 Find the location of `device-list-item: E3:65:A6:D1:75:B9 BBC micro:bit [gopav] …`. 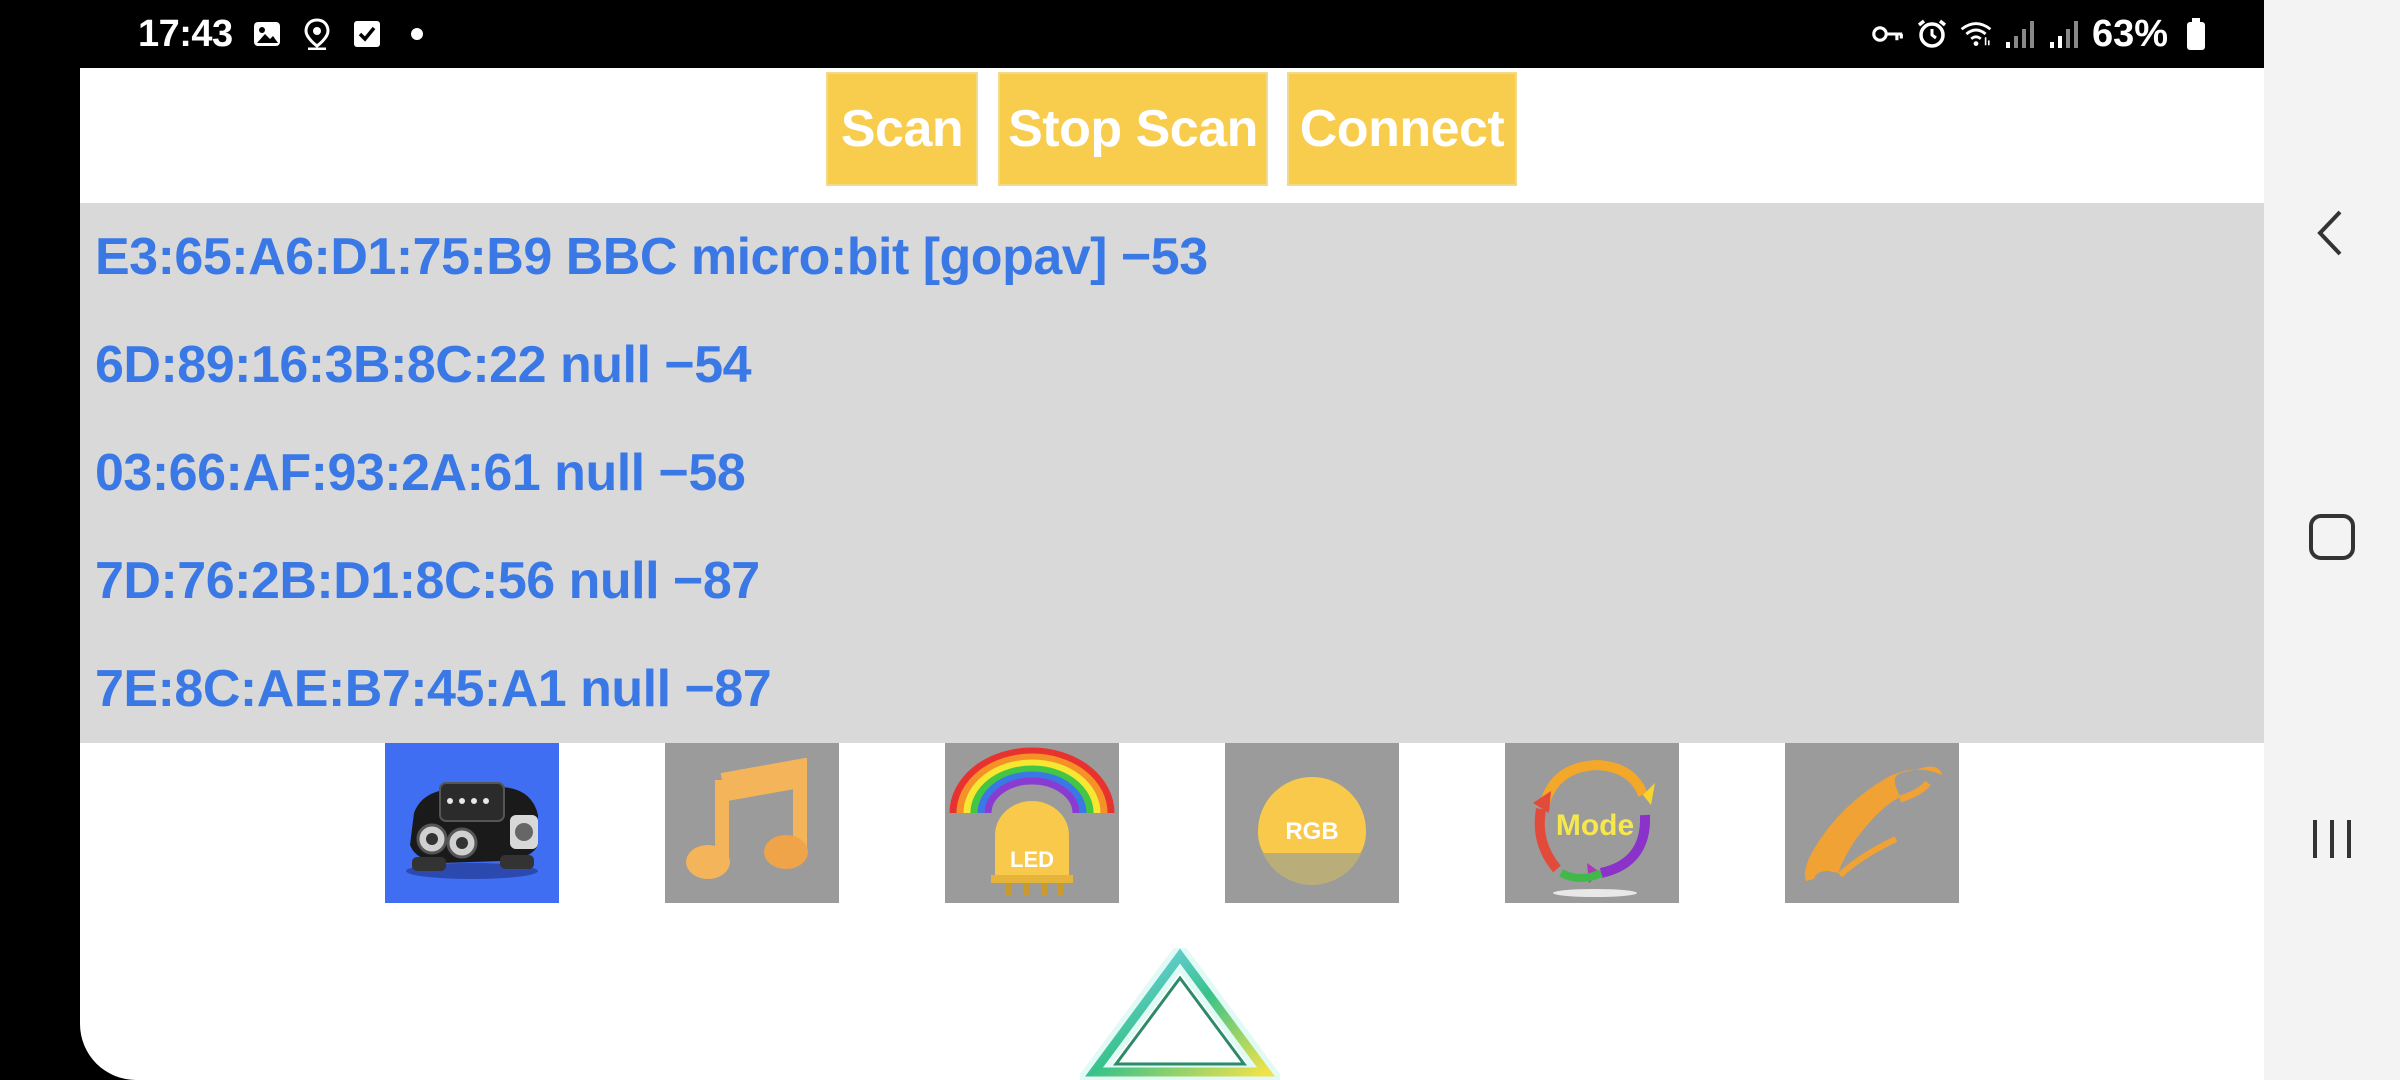

device-list-item: E3:65:A6:D1:75:B9 BBC micro:bit [gopav] … is located at coordinates (1172, 257).